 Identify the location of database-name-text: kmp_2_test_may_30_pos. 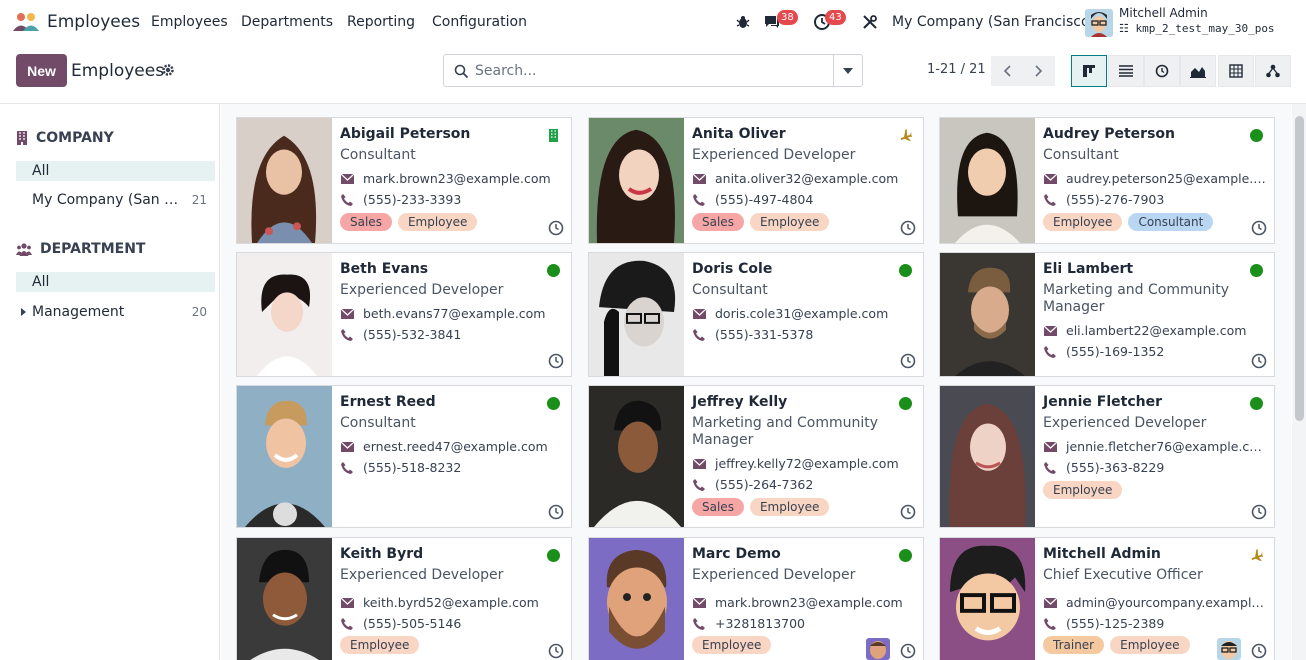
(1205, 28).